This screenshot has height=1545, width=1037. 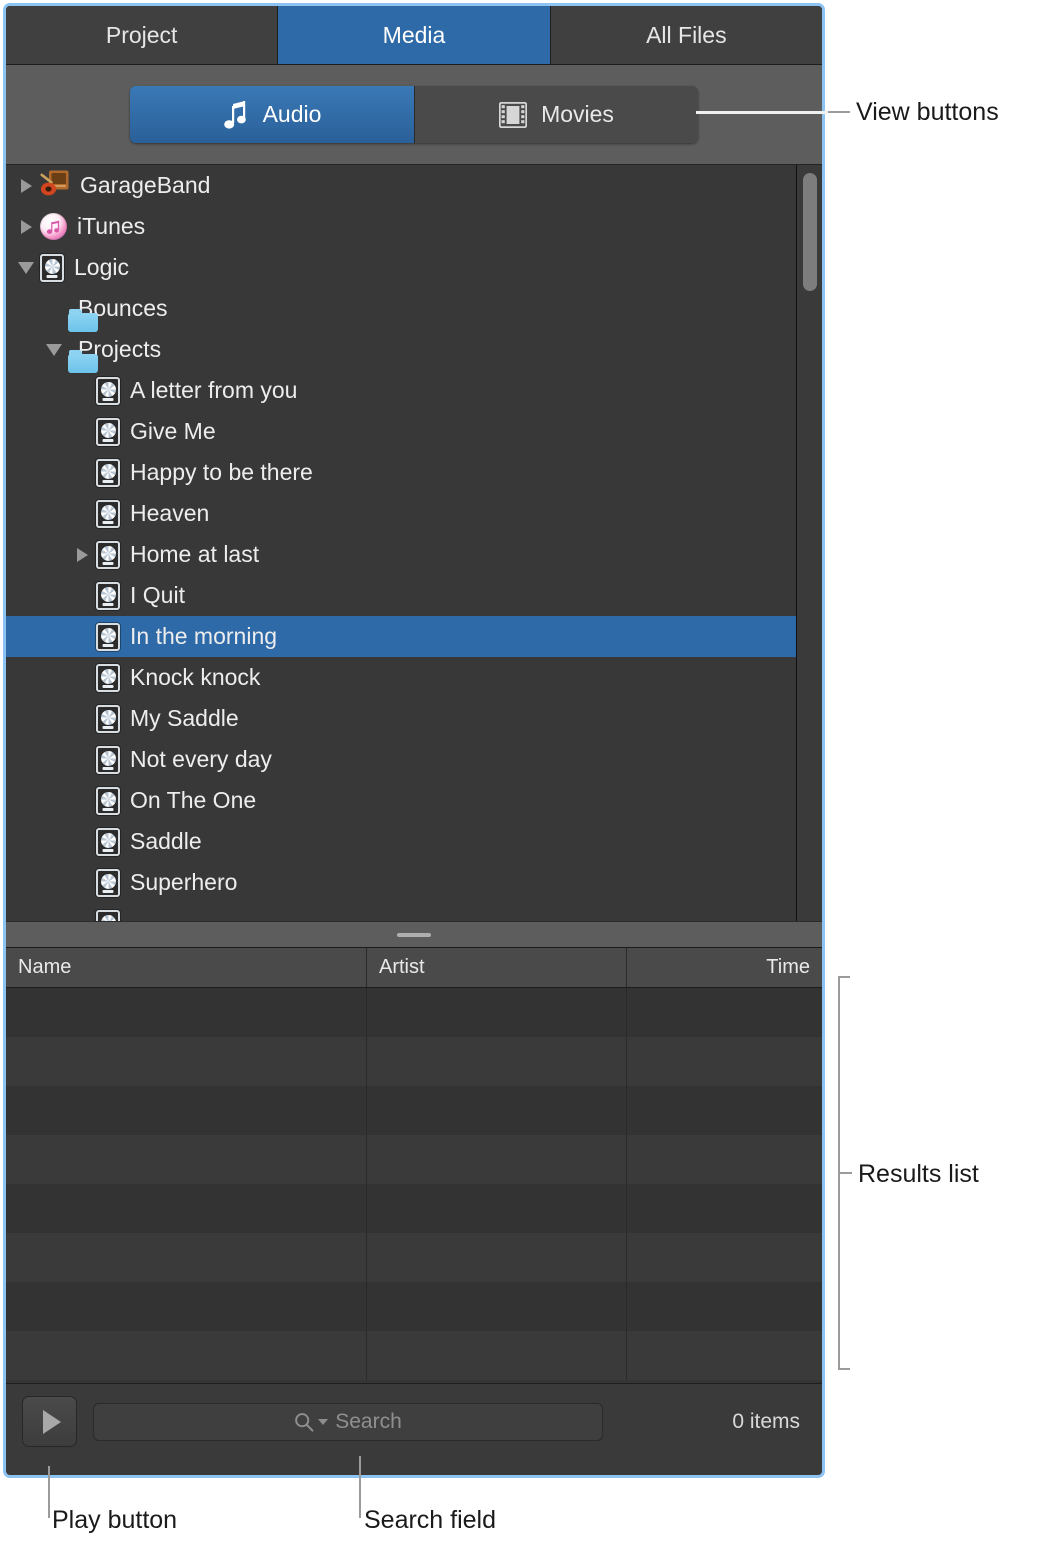 What do you see at coordinates (45, 967) in the screenshot?
I see `column-header-name-label: Name` at bounding box center [45, 967].